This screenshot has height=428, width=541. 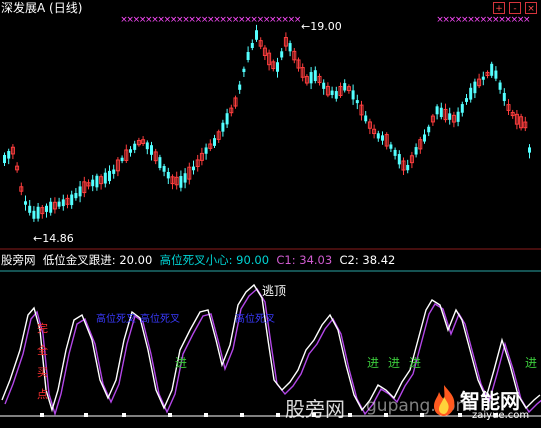 What do you see at coordinates (53, 238) in the screenshot?
I see `low-price-label: ←14.86` at bounding box center [53, 238].